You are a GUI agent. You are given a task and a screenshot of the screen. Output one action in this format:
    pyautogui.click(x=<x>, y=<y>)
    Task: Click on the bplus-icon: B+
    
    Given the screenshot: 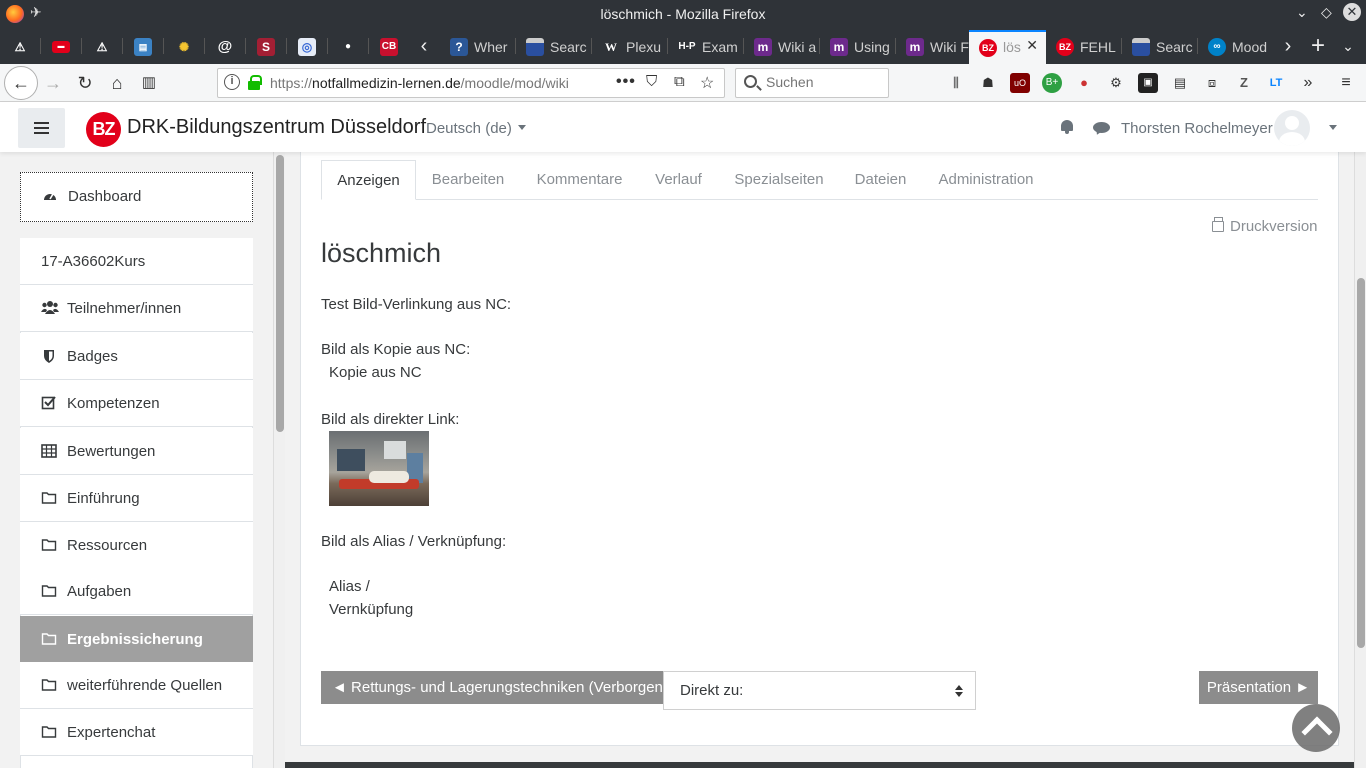 What is the action you would take?
    pyautogui.click(x=1052, y=83)
    